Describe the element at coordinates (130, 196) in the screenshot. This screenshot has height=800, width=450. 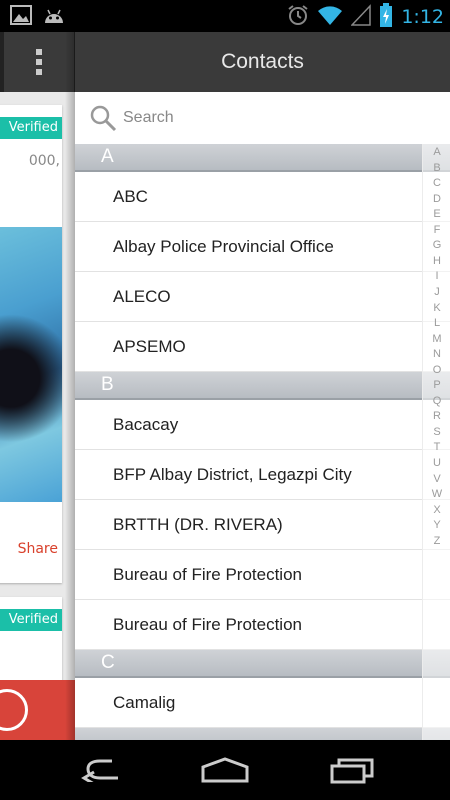
I see `contact-name: ABC` at that location.